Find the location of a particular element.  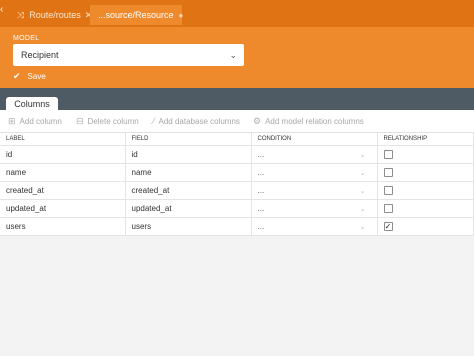

check-icon: ✔ is located at coordinates (17, 76).